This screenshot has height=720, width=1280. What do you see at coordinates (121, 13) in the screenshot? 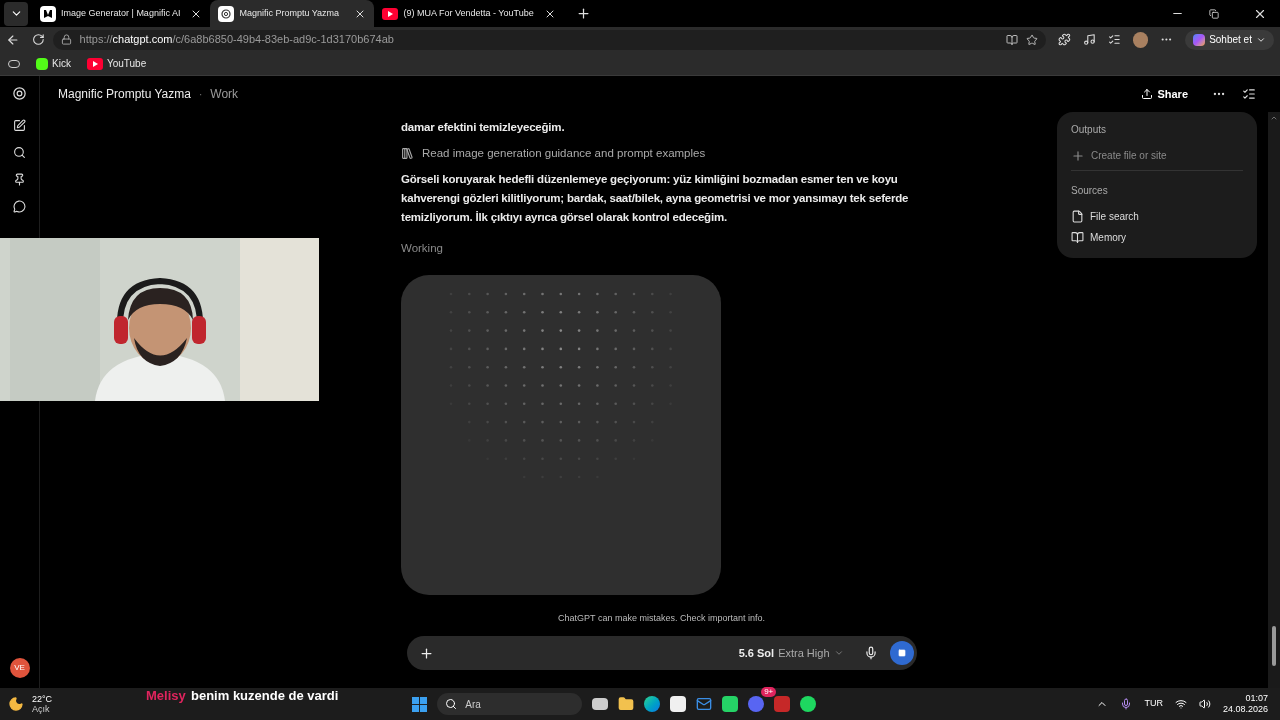
I see `tab-title: Image Generator | Magnific AI` at bounding box center [121, 13].